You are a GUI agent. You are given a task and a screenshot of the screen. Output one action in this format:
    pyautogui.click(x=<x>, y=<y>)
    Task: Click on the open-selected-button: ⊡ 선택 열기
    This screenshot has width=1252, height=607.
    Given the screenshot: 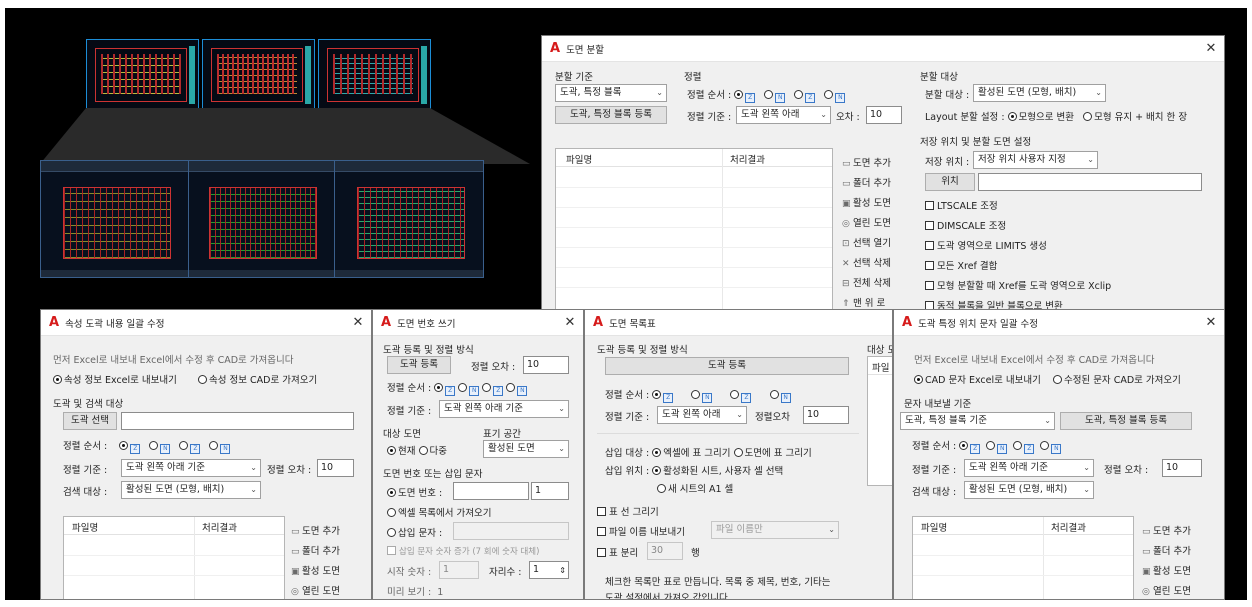 What is the action you would take?
    pyautogui.click(x=866, y=242)
    